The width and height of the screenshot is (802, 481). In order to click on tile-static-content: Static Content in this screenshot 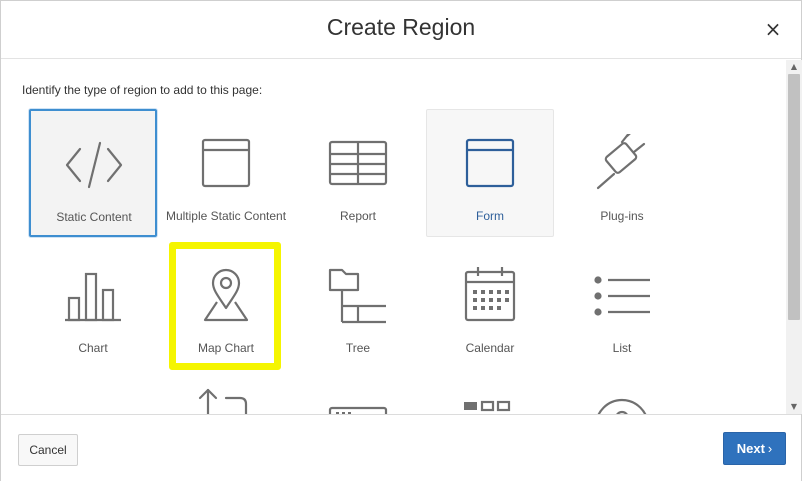, I will do `click(93, 173)`.